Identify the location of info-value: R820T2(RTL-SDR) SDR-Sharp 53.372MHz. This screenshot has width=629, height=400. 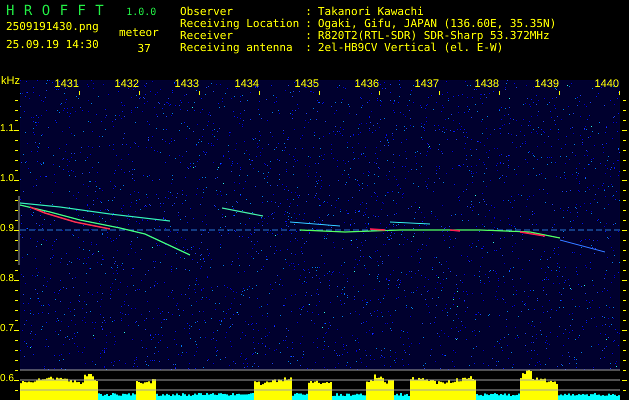
(434, 36).